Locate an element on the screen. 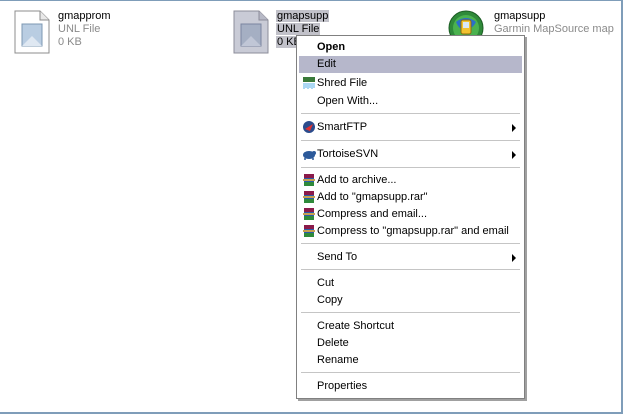  menu-item-label: Compress to "gmapsupp.rar" and email is located at coordinates (413, 231).